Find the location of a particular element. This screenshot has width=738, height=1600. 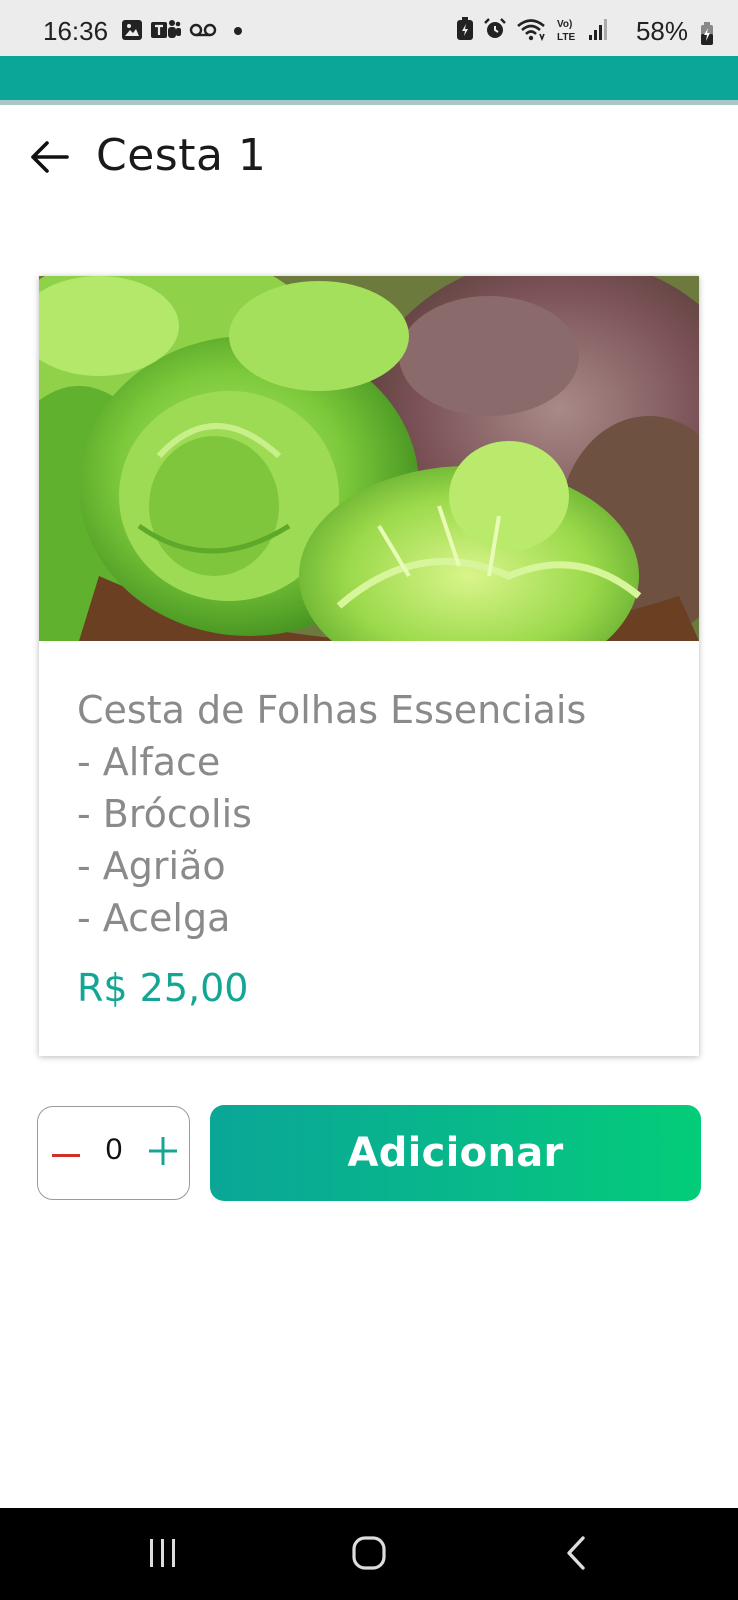

minus-icon is located at coordinates (66, 1154).